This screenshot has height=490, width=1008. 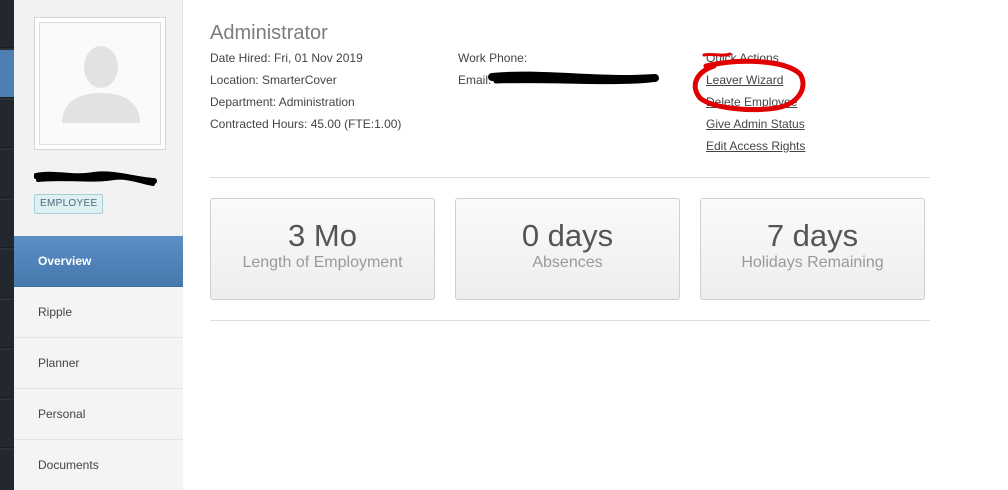 What do you see at coordinates (269, 33) in the screenshot?
I see `page-title: Administrator` at bounding box center [269, 33].